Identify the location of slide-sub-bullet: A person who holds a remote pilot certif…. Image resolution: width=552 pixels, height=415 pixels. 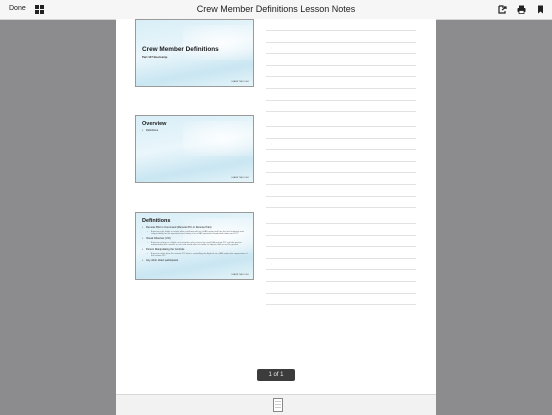
(195, 233).